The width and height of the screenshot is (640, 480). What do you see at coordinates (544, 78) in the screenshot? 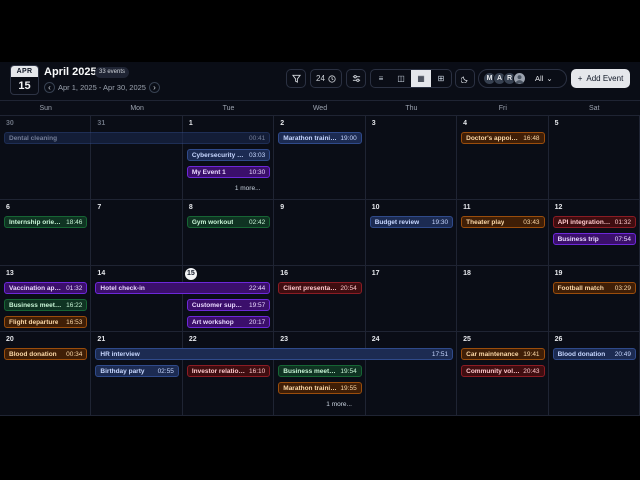
I see `user-filter-select: All ⌄` at bounding box center [544, 78].